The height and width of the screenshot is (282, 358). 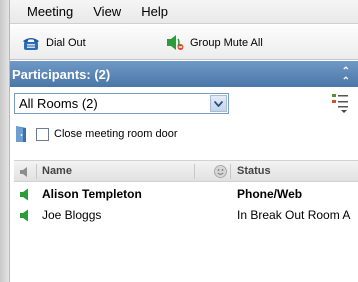 I want to click on table-row: Joe Bloggs In Break Out Room A, so click(x=186, y=215).